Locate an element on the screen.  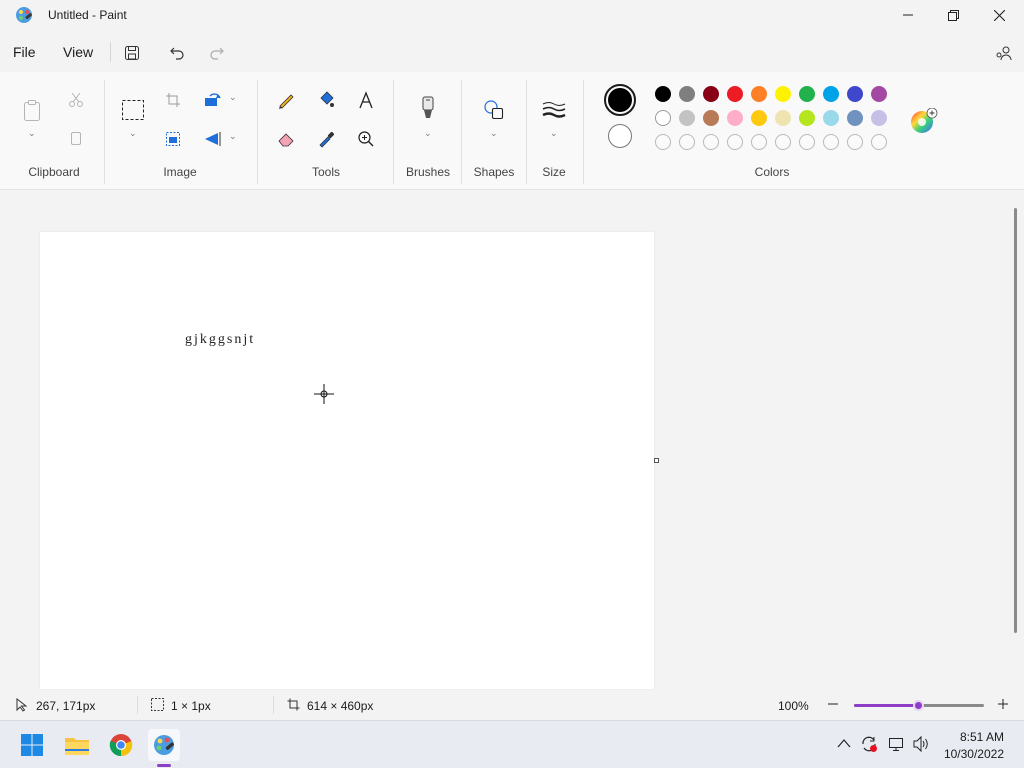
file-explorer-button is located at coordinates (77, 745).